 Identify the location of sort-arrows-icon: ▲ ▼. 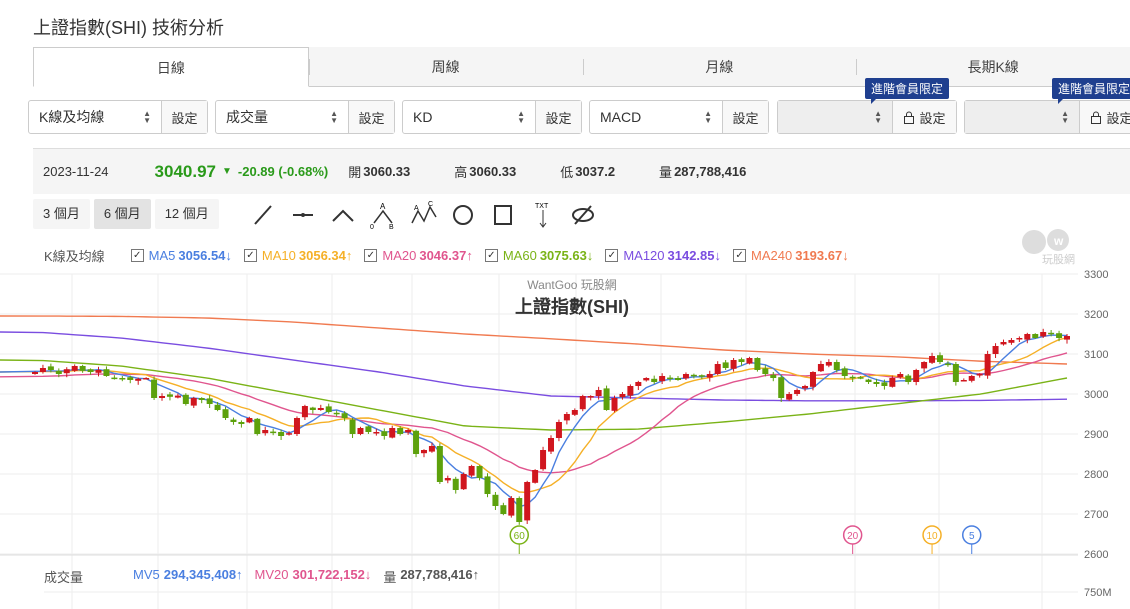
(334, 117).